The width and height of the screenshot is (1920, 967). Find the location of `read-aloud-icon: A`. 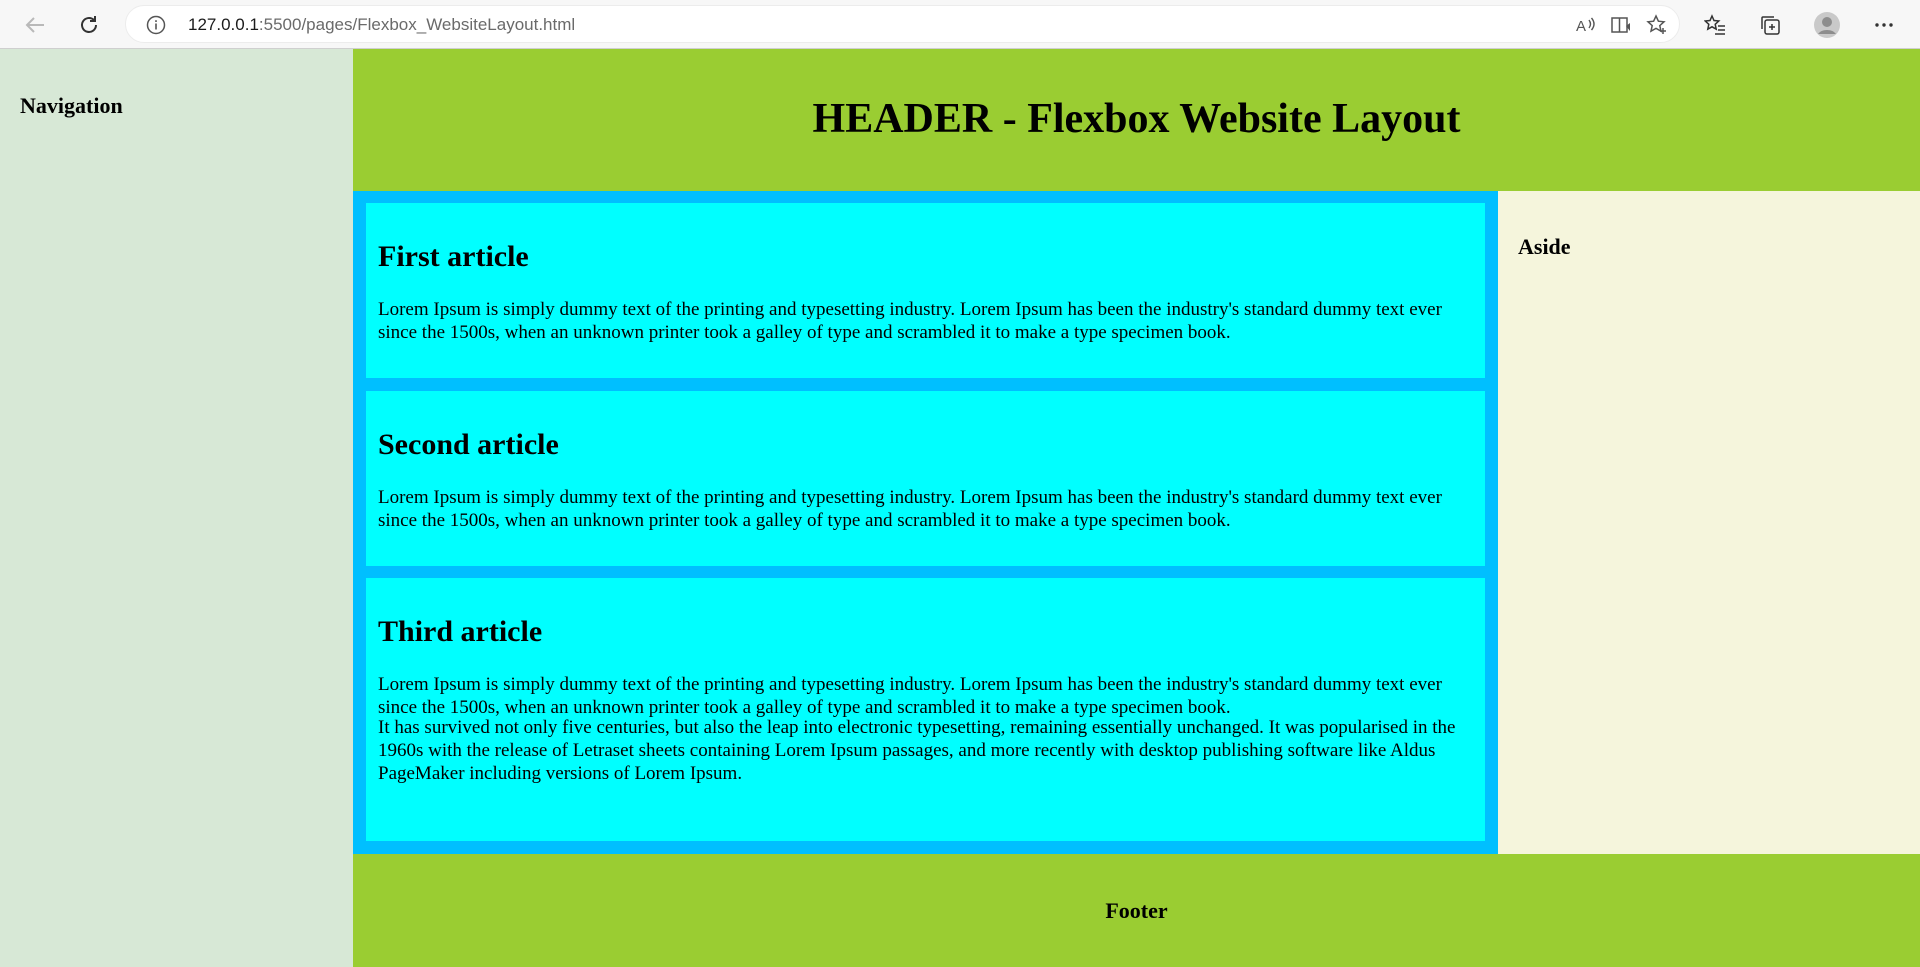

read-aloud-icon: A is located at coordinates (1585, 25).